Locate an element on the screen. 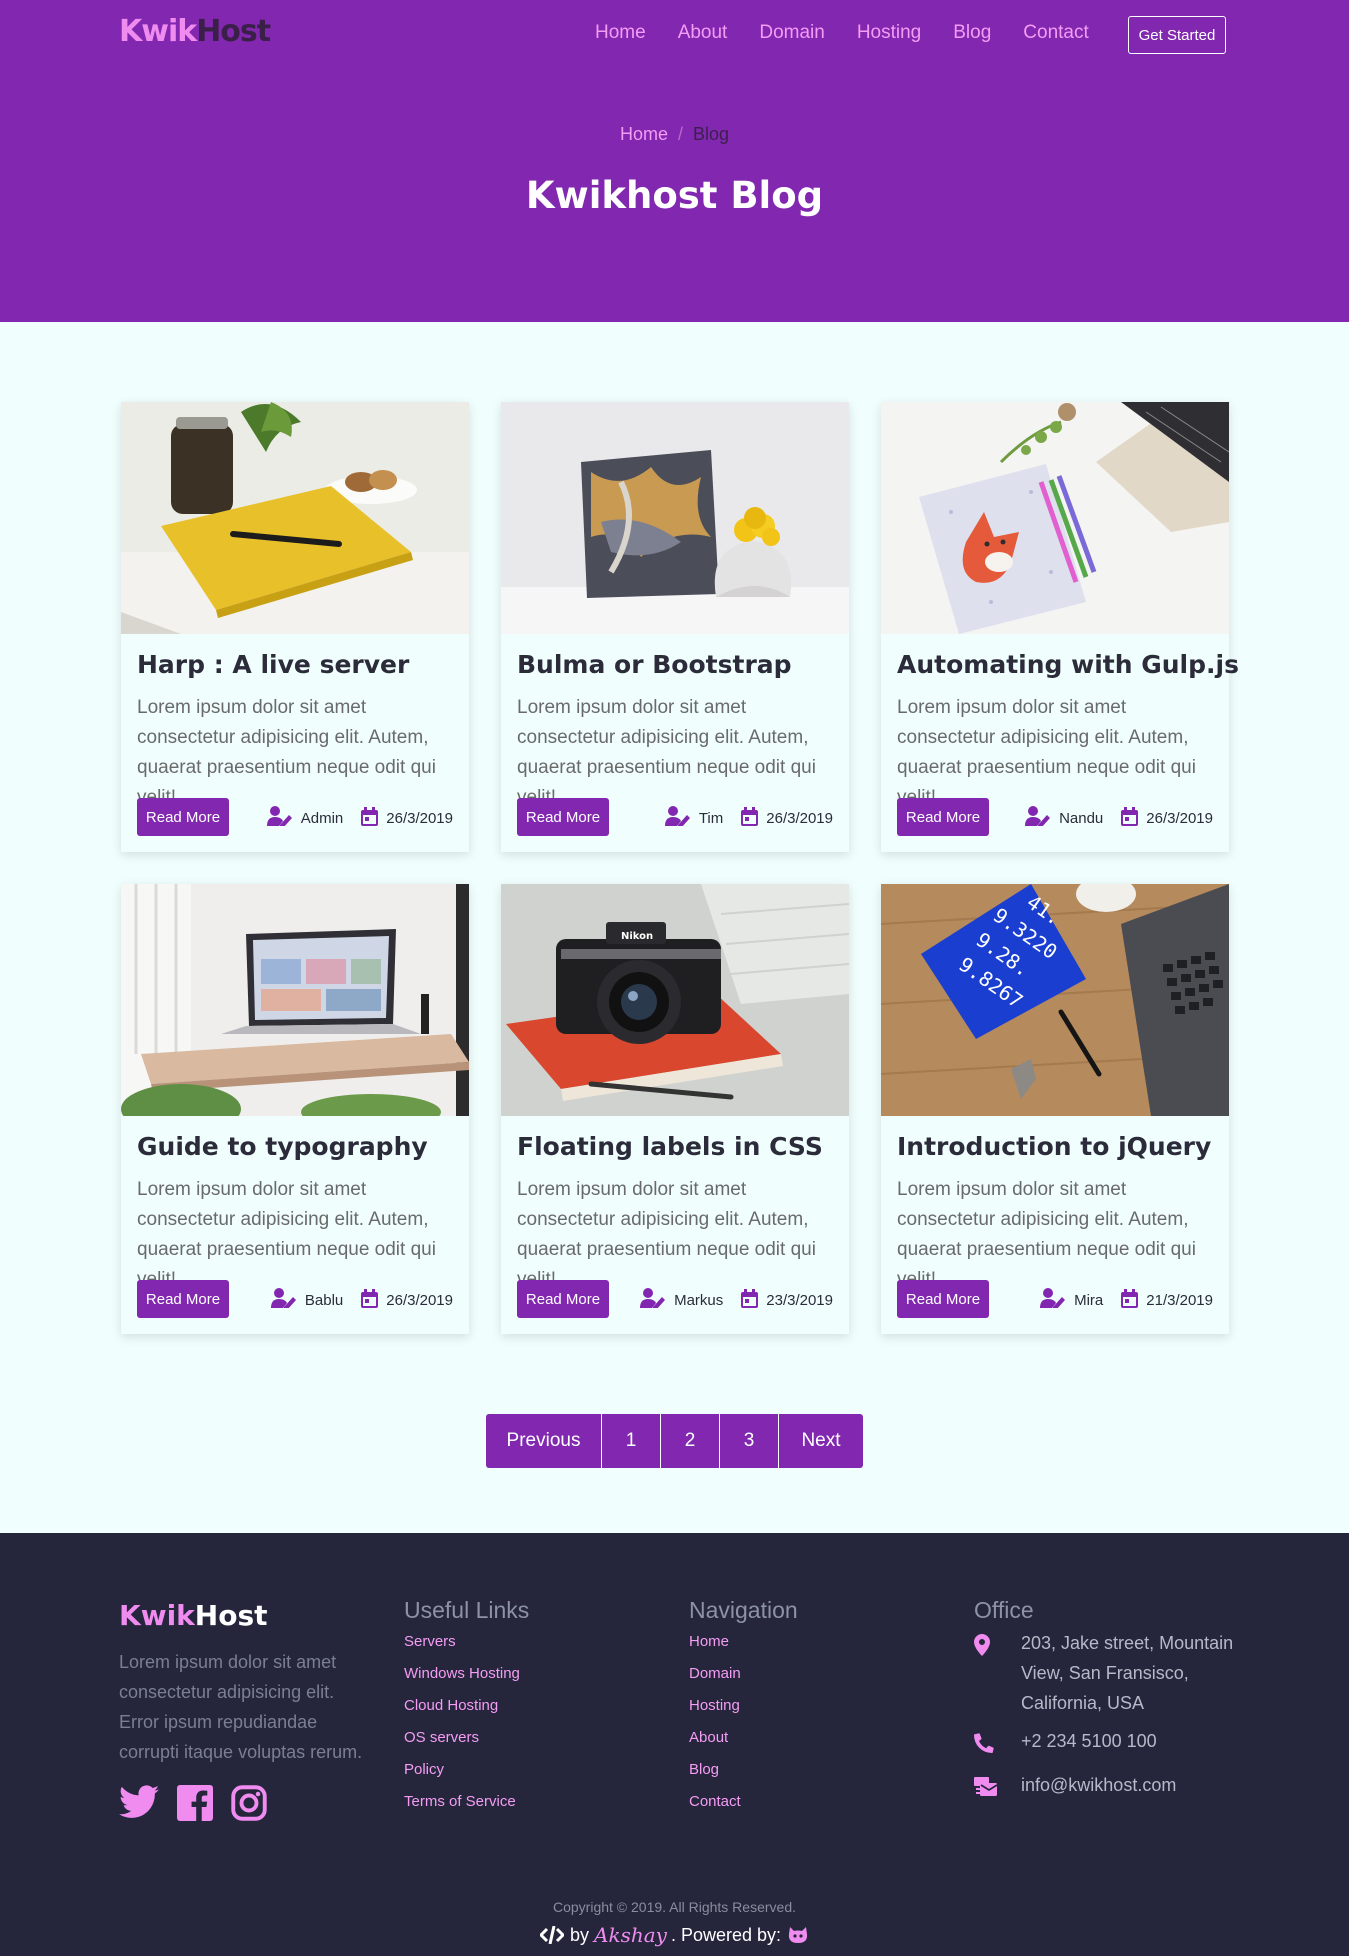 The height and width of the screenshot is (1956, 1349). footer-link-terms: Terms of Service is located at coordinates (466, 1808).